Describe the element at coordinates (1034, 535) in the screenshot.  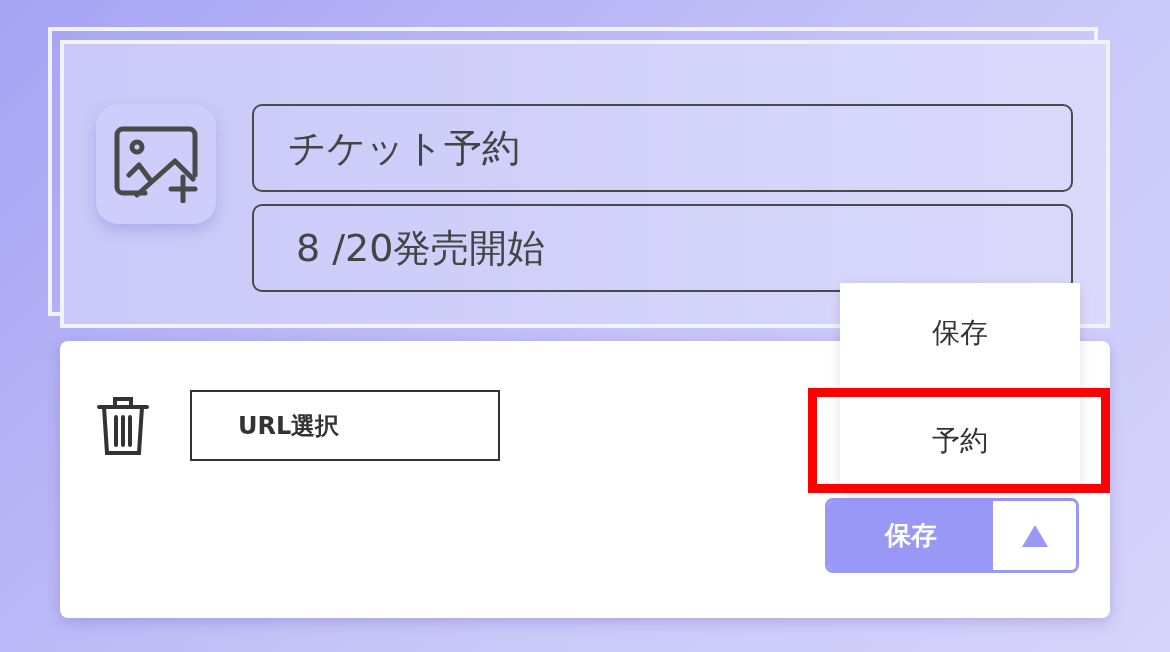
I see `caret-icon` at that location.